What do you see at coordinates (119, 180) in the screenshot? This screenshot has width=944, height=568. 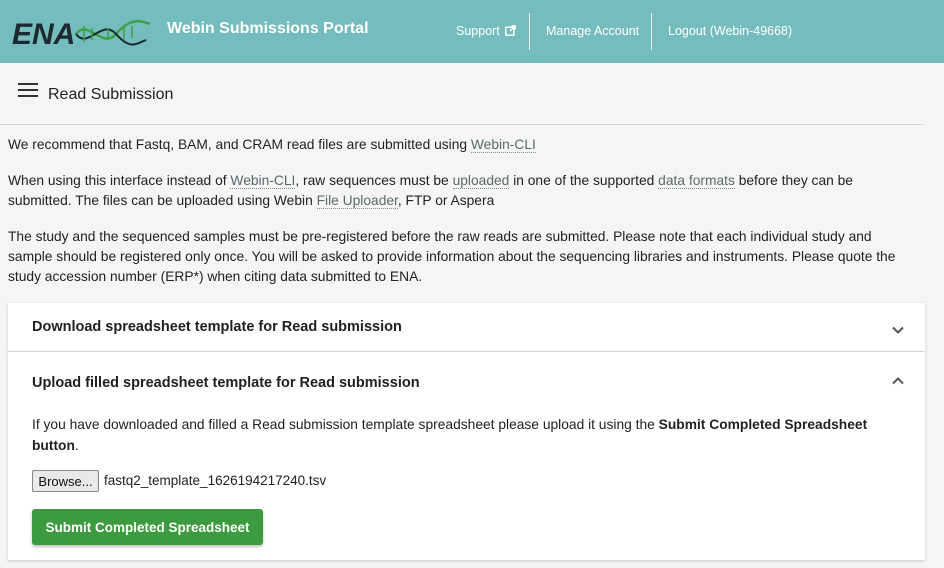 I see `intro-text: When using this interface instead of` at bounding box center [119, 180].